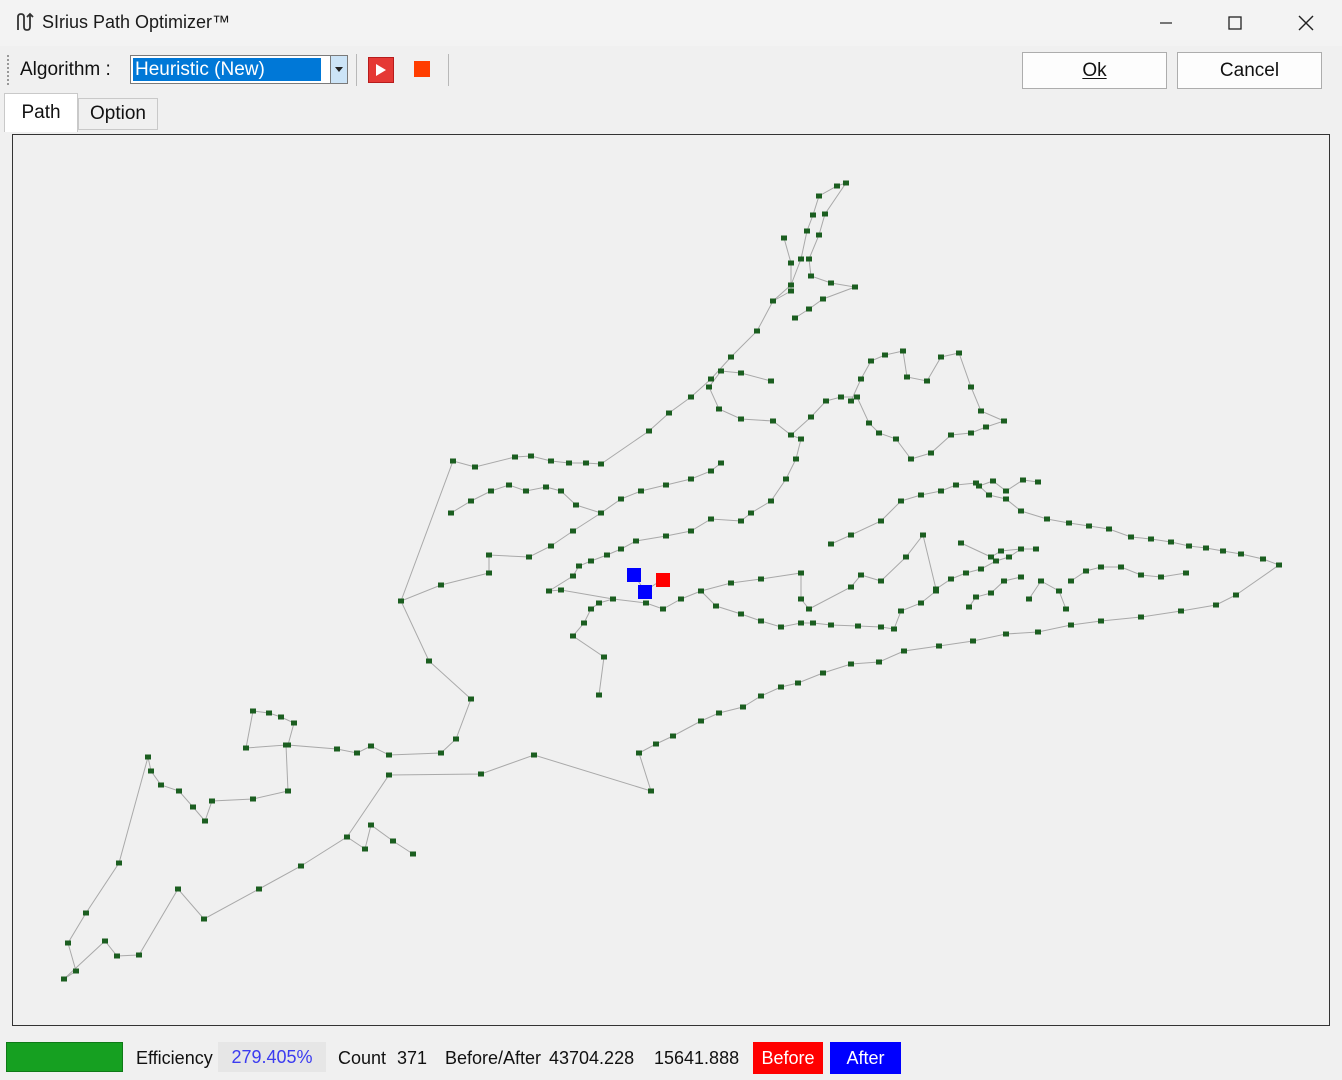  Describe the element at coordinates (1306, 23) in the screenshot. I see `close-button` at that location.